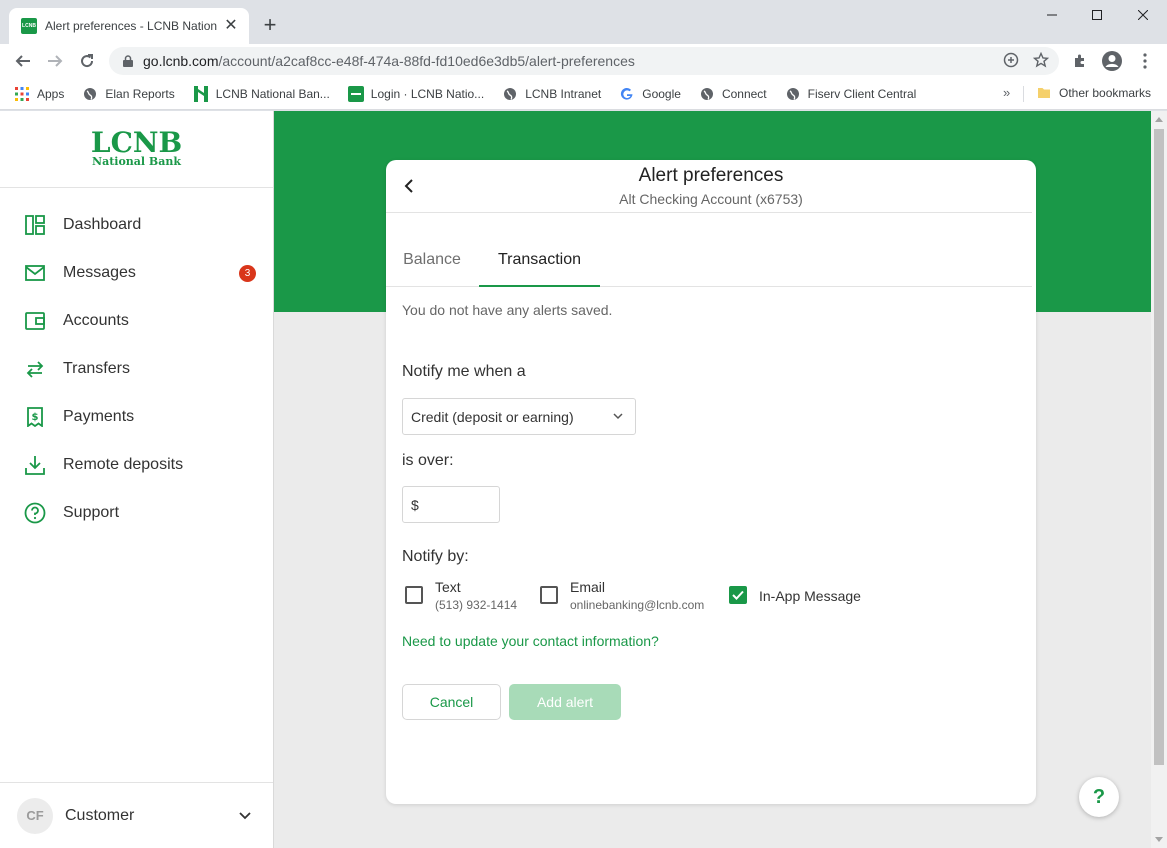 This screenshot has width=1167, height=848. Describe the element at coordinates (530, 641) in the screenshot. I see `update-contact-link: Need to update your contact information?` at that location.